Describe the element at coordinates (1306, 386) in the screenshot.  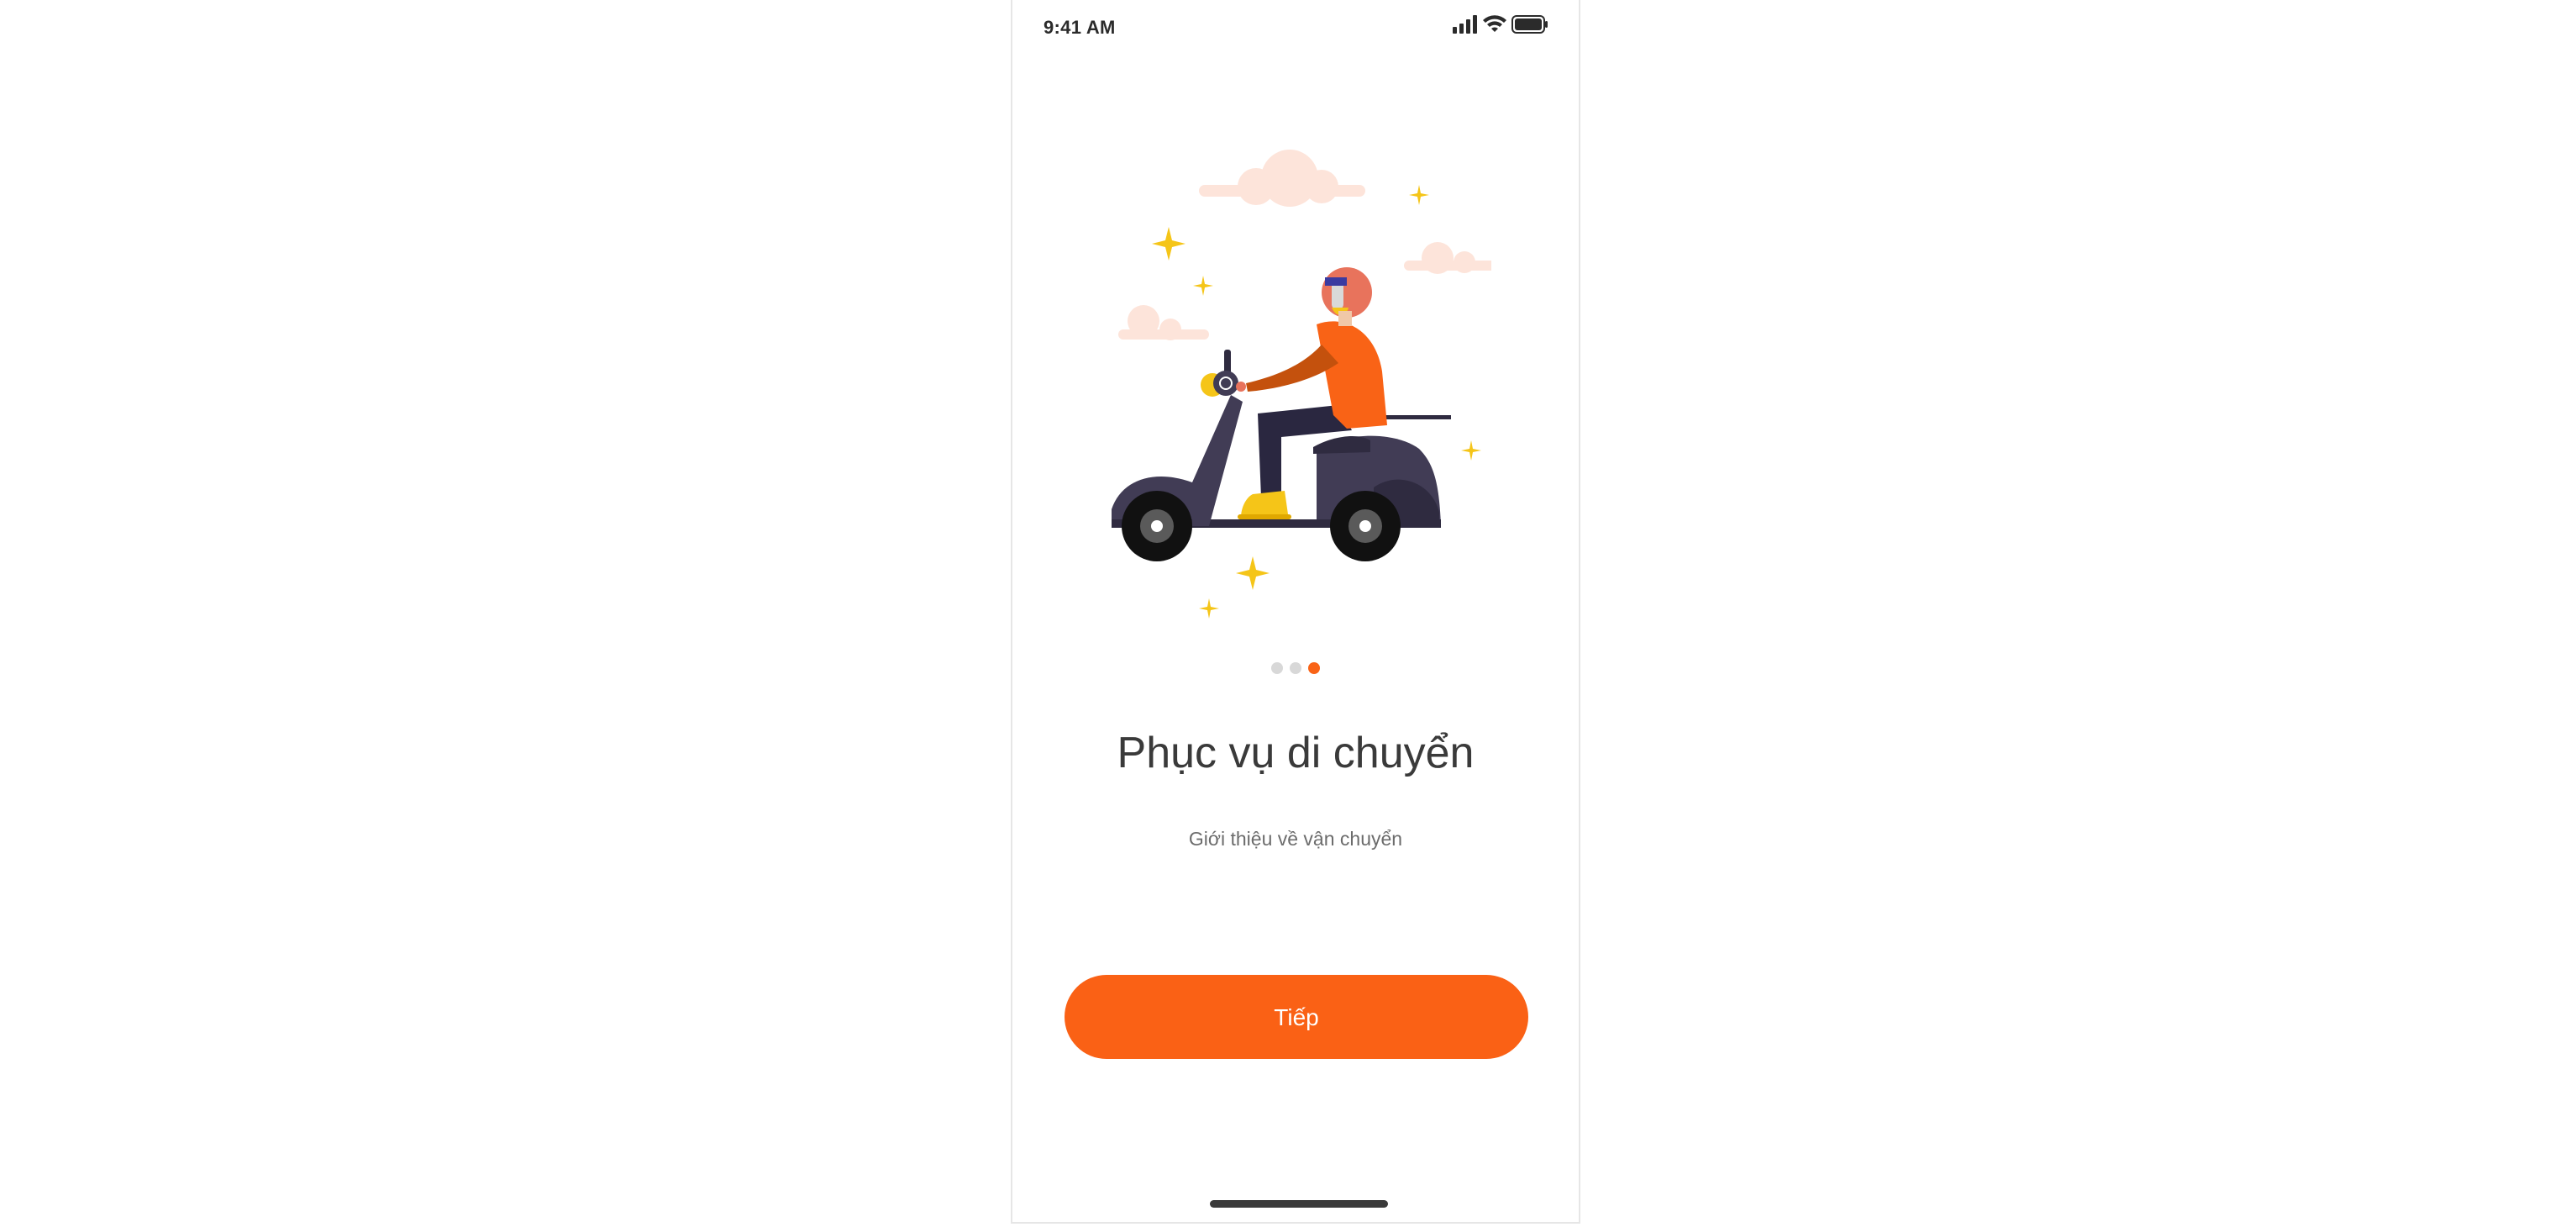
I see `scooter-rider-illustration` at that location.